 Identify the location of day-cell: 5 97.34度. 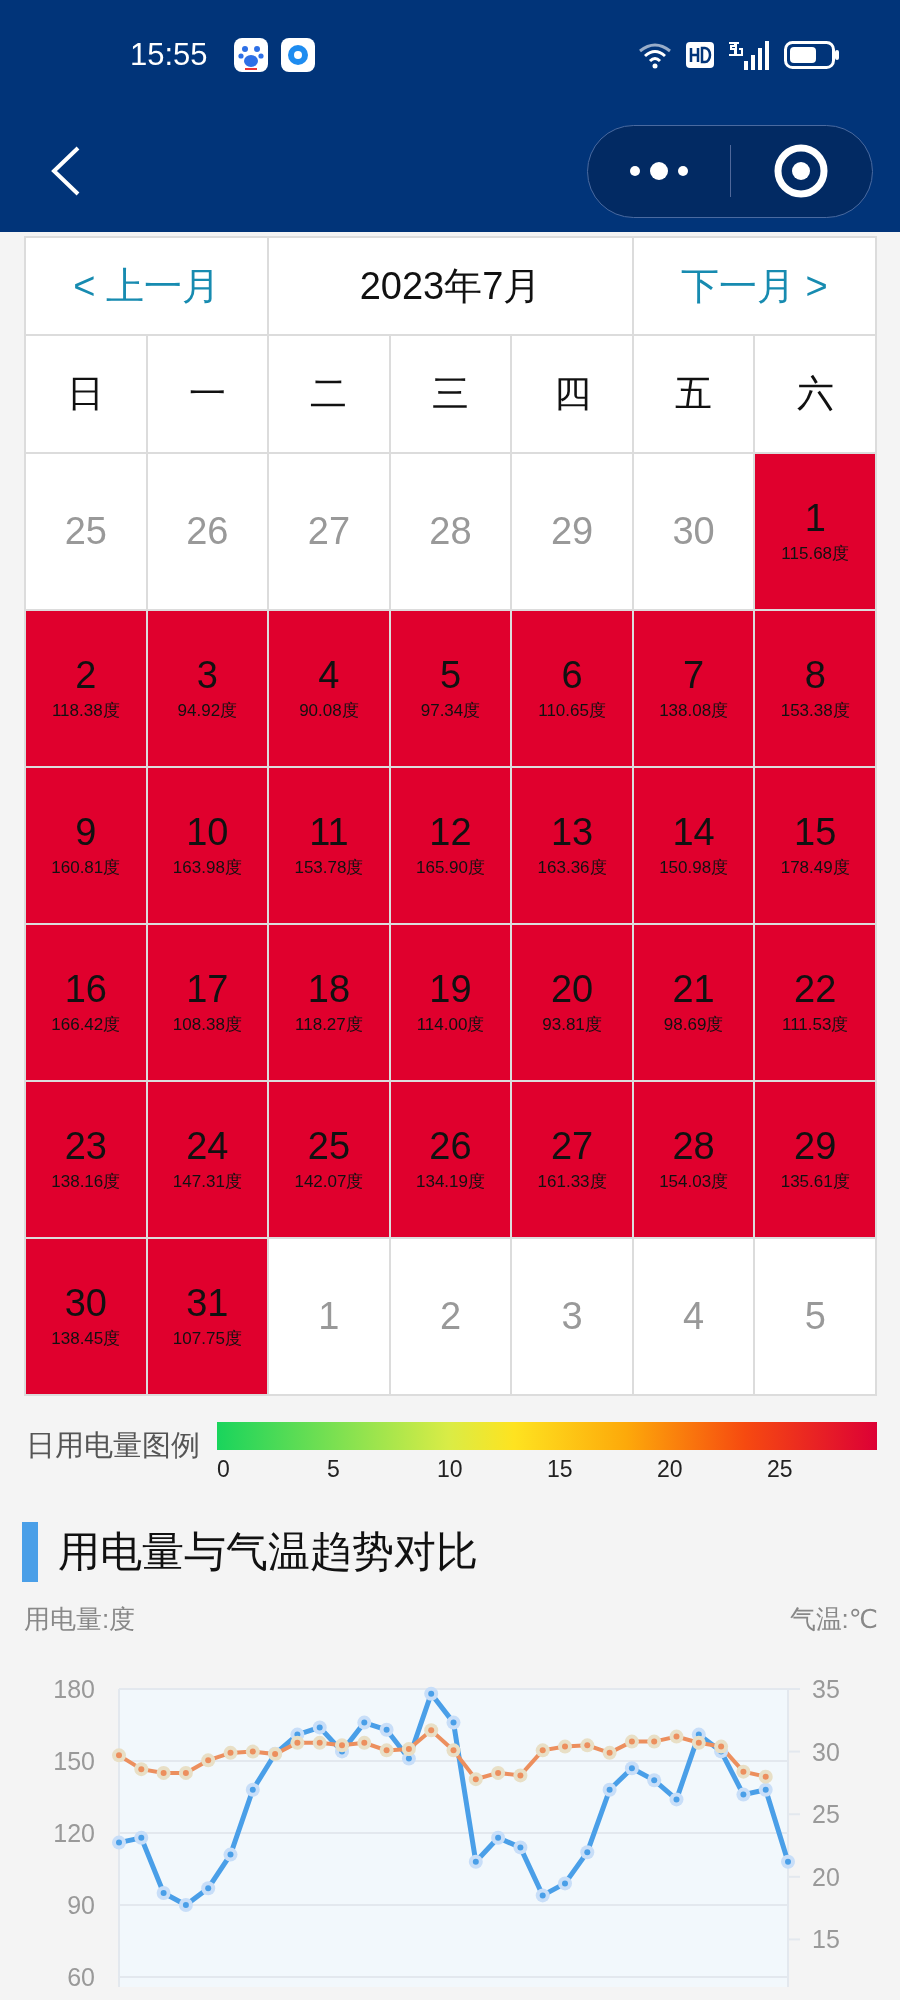
(450, 688).